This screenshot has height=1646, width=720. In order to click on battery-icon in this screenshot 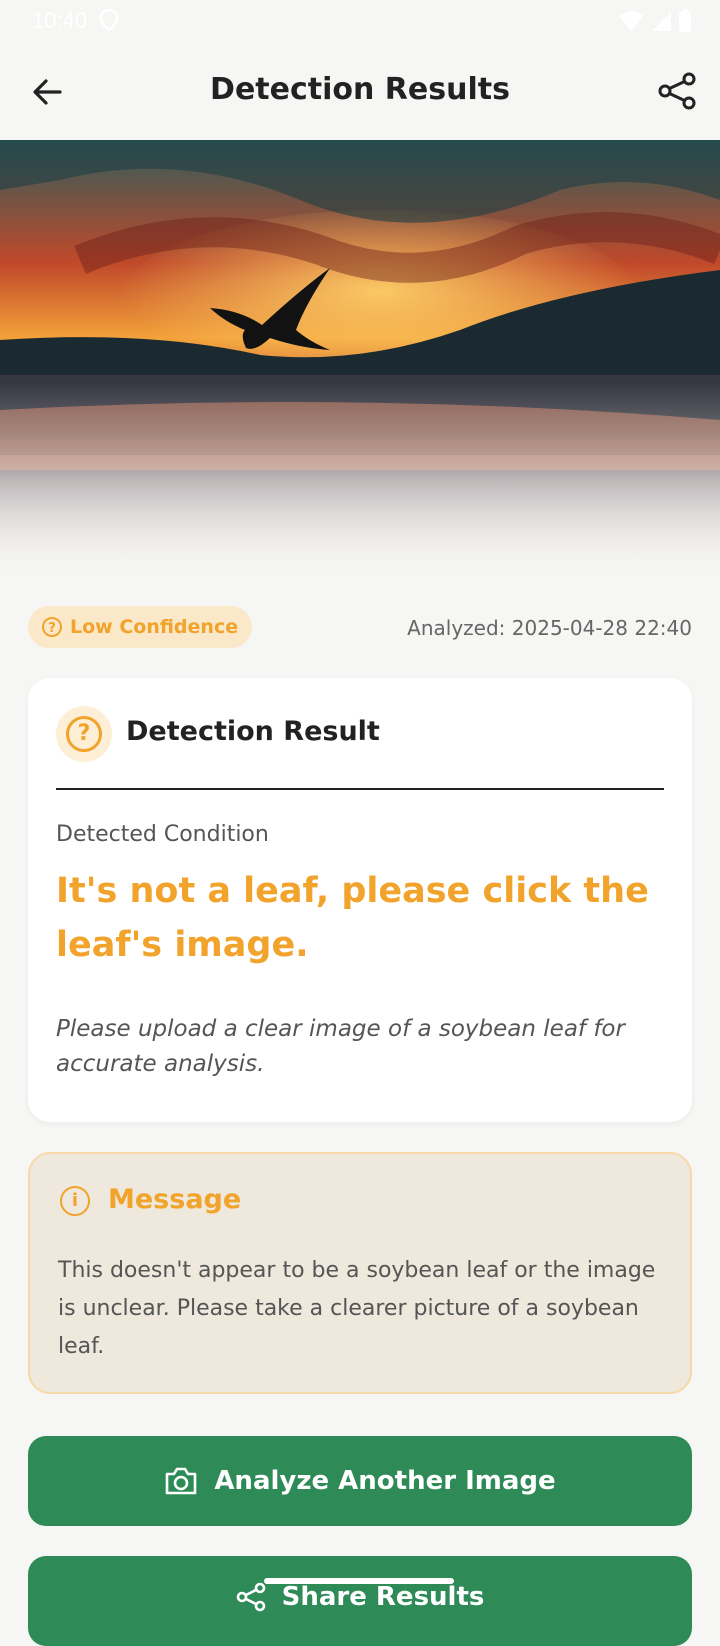, I will do `click(685, 20)`.